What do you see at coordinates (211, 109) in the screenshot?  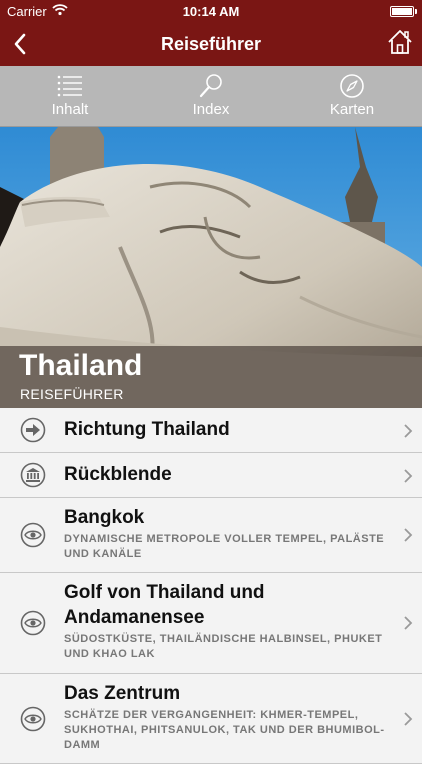 I see `tab-index-label: Index` at bounding box center [211, 109].